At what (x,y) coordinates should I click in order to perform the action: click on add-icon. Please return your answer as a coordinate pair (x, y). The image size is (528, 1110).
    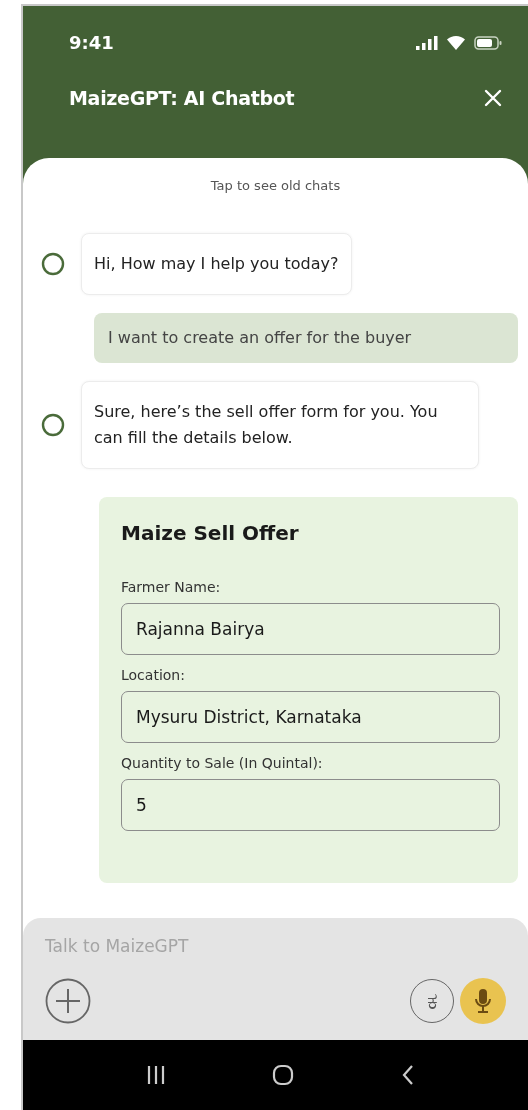
    Looking at the image, I should click on (68, 1001).